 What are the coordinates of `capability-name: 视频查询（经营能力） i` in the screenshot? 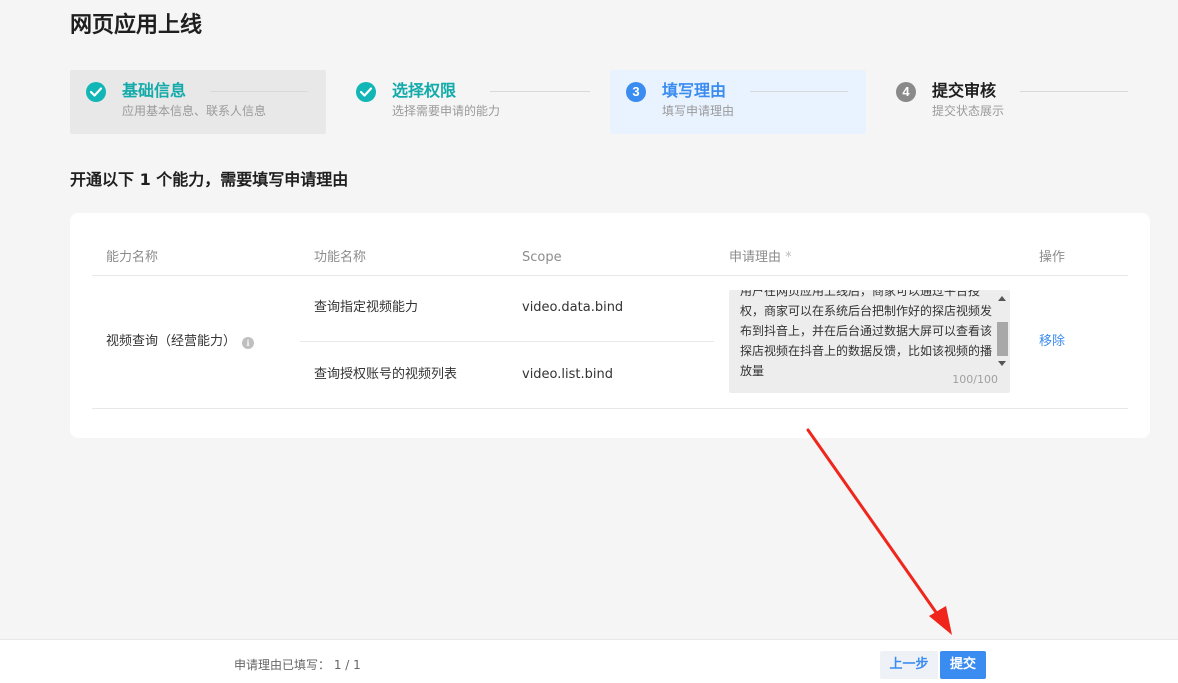 It's located at (180, 342).